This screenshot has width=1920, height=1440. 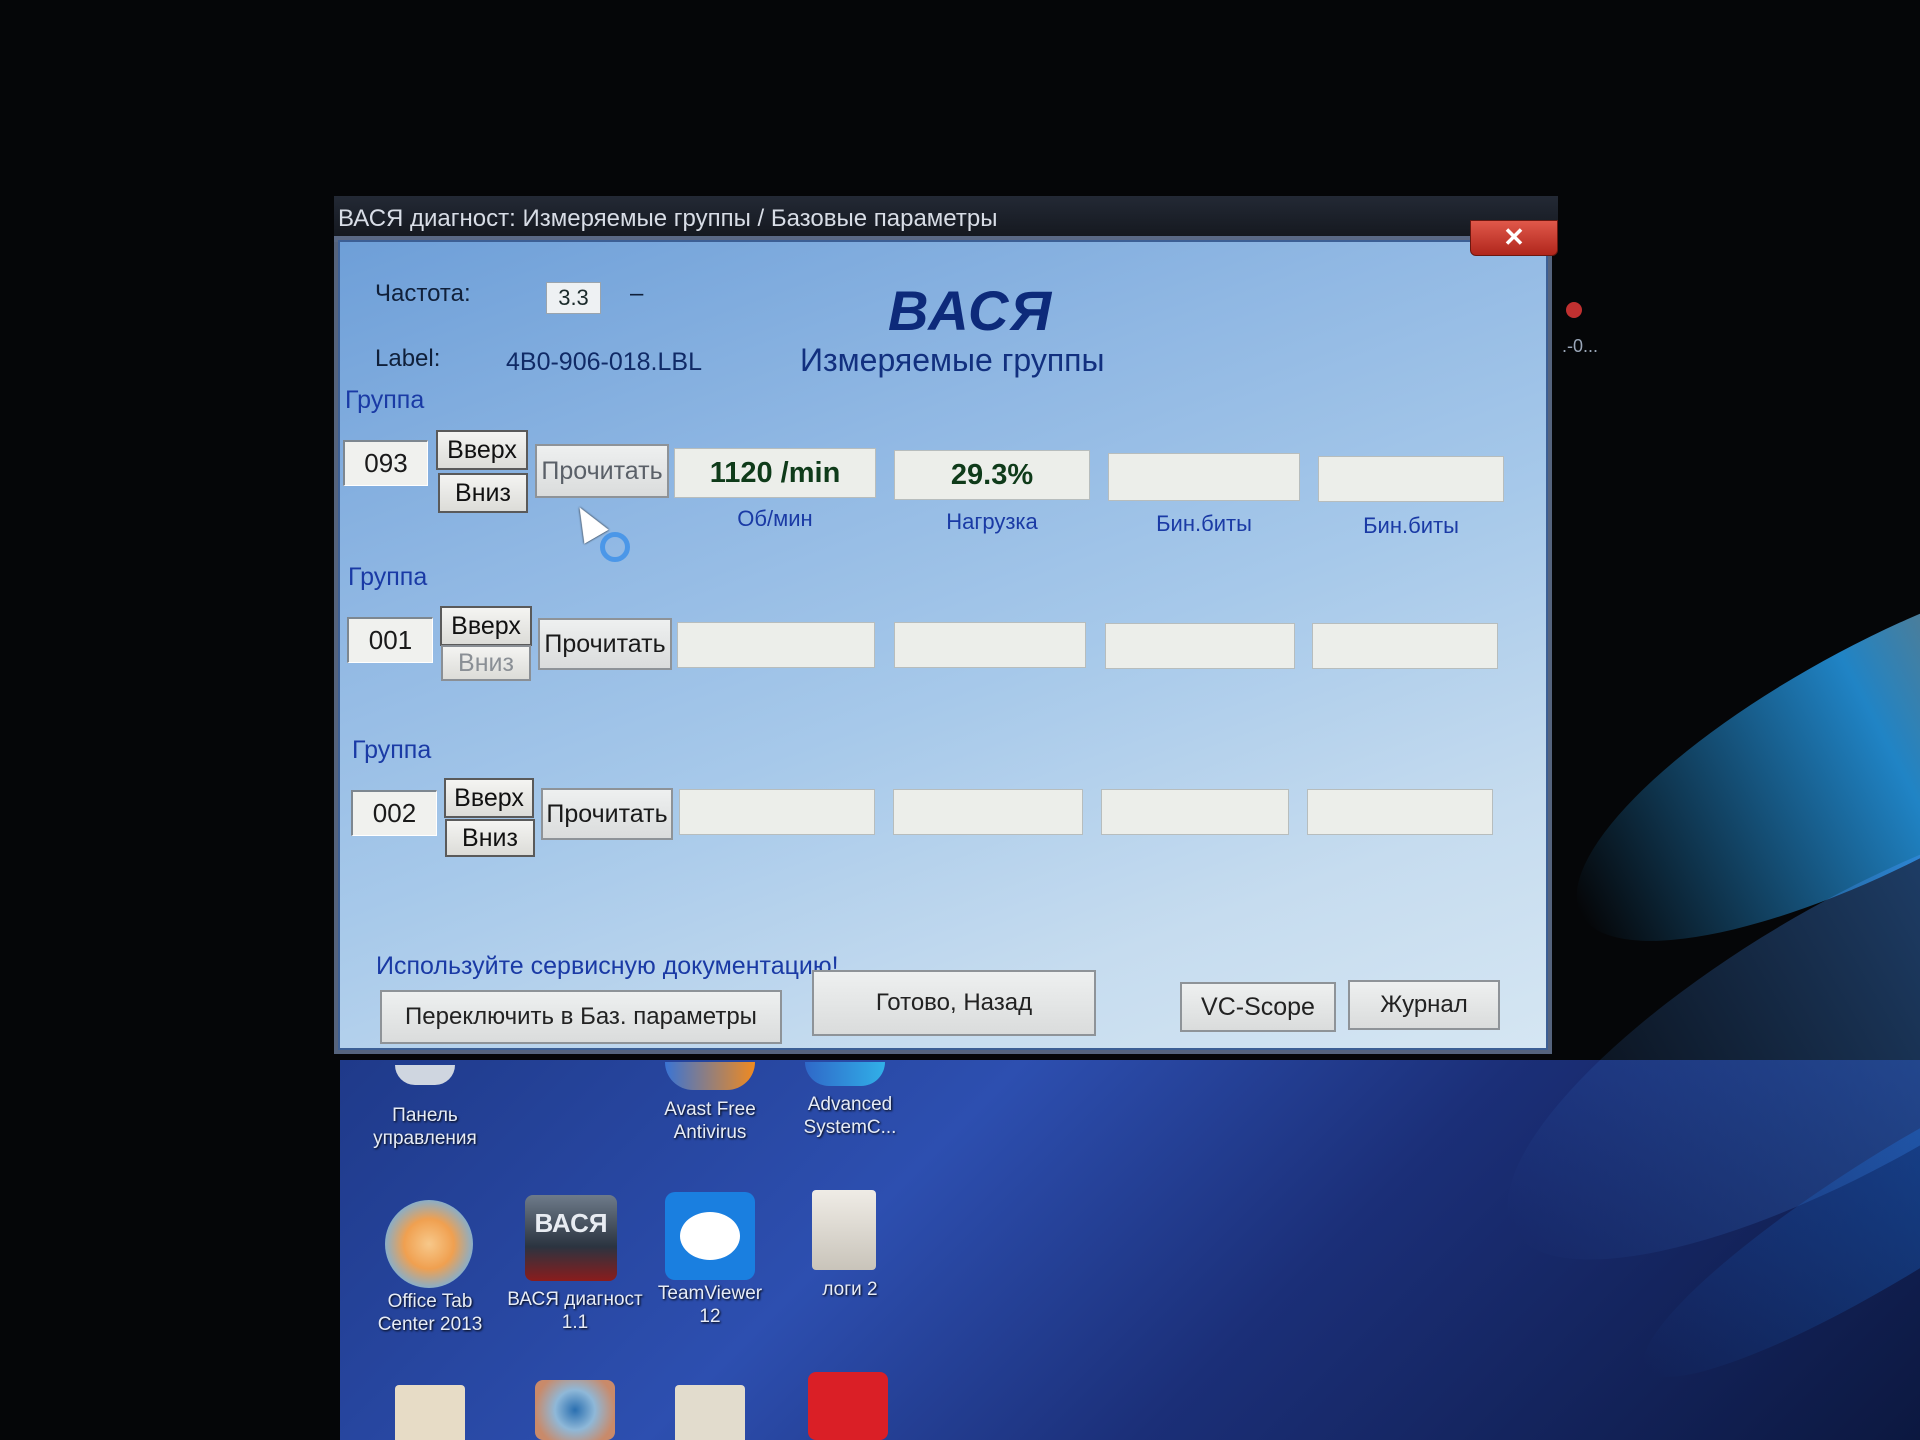 I want to click on file-icon, so click(x=430, y=1412).